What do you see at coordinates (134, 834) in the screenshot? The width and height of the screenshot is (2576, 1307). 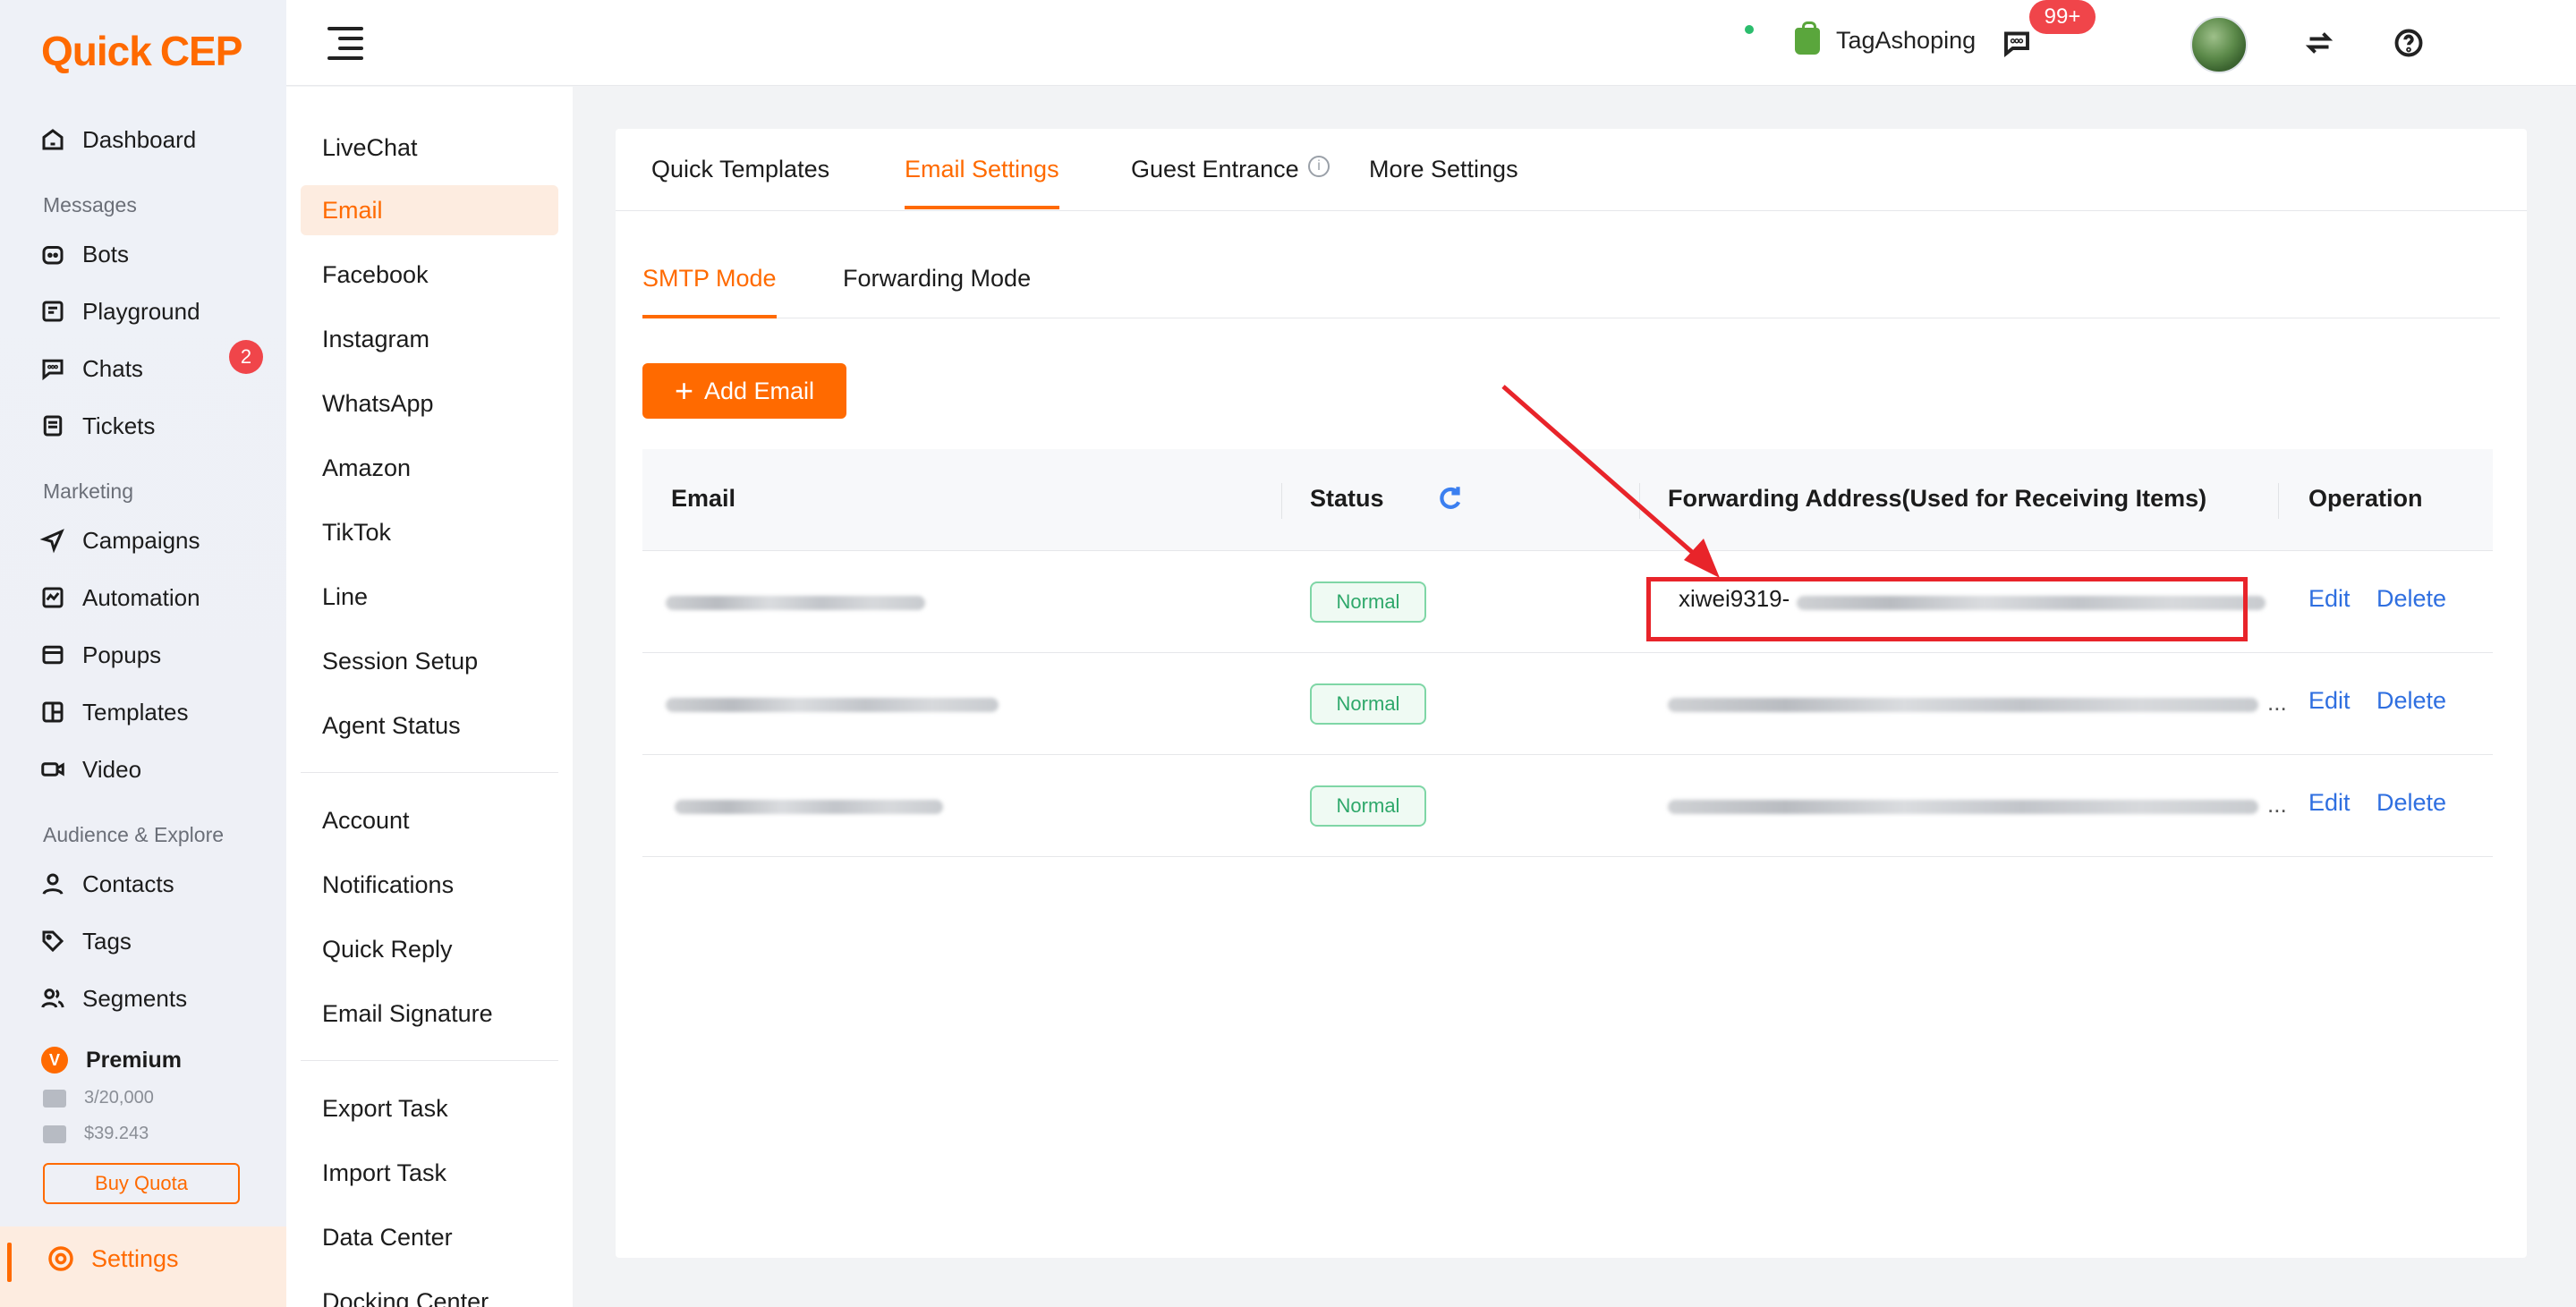 I see `section-audience: Audience & Explore` at bounding box center [134, 834].